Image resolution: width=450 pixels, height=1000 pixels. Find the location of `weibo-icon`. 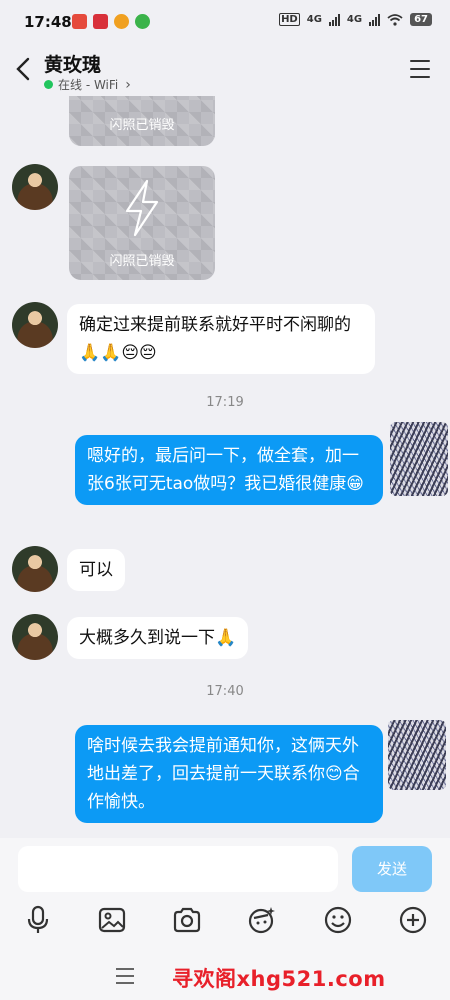

weibo-icon is located at coordinates (121, 21).